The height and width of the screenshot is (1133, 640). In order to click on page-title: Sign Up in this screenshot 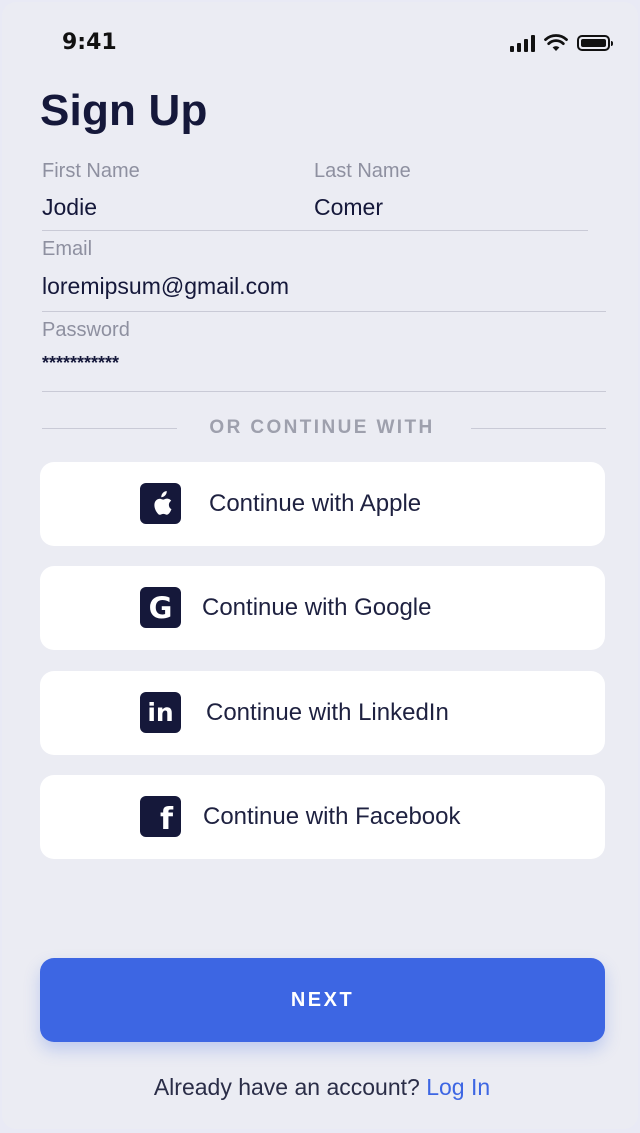, I will do `click(124, 110)`.